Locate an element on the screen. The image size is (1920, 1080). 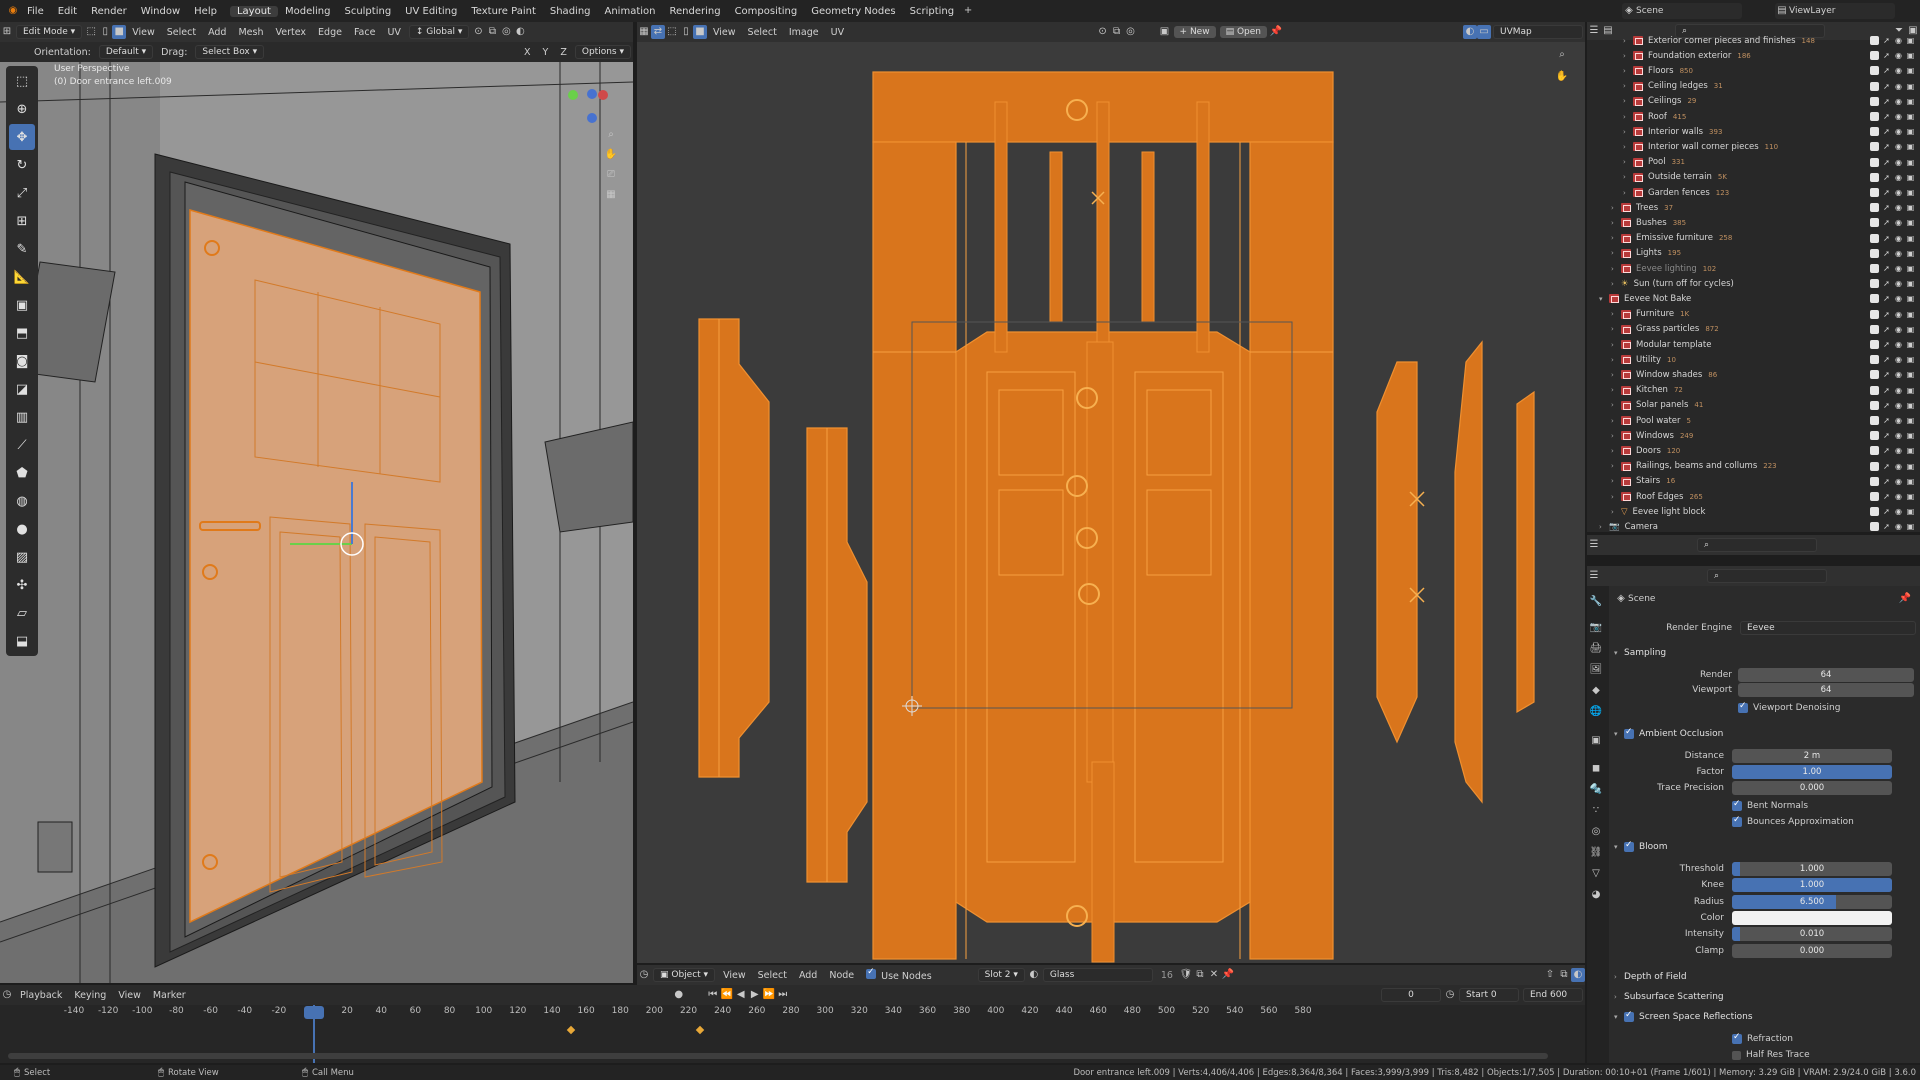
workspace-tab-modeling: Modeling is located at coordinates (308, 11).